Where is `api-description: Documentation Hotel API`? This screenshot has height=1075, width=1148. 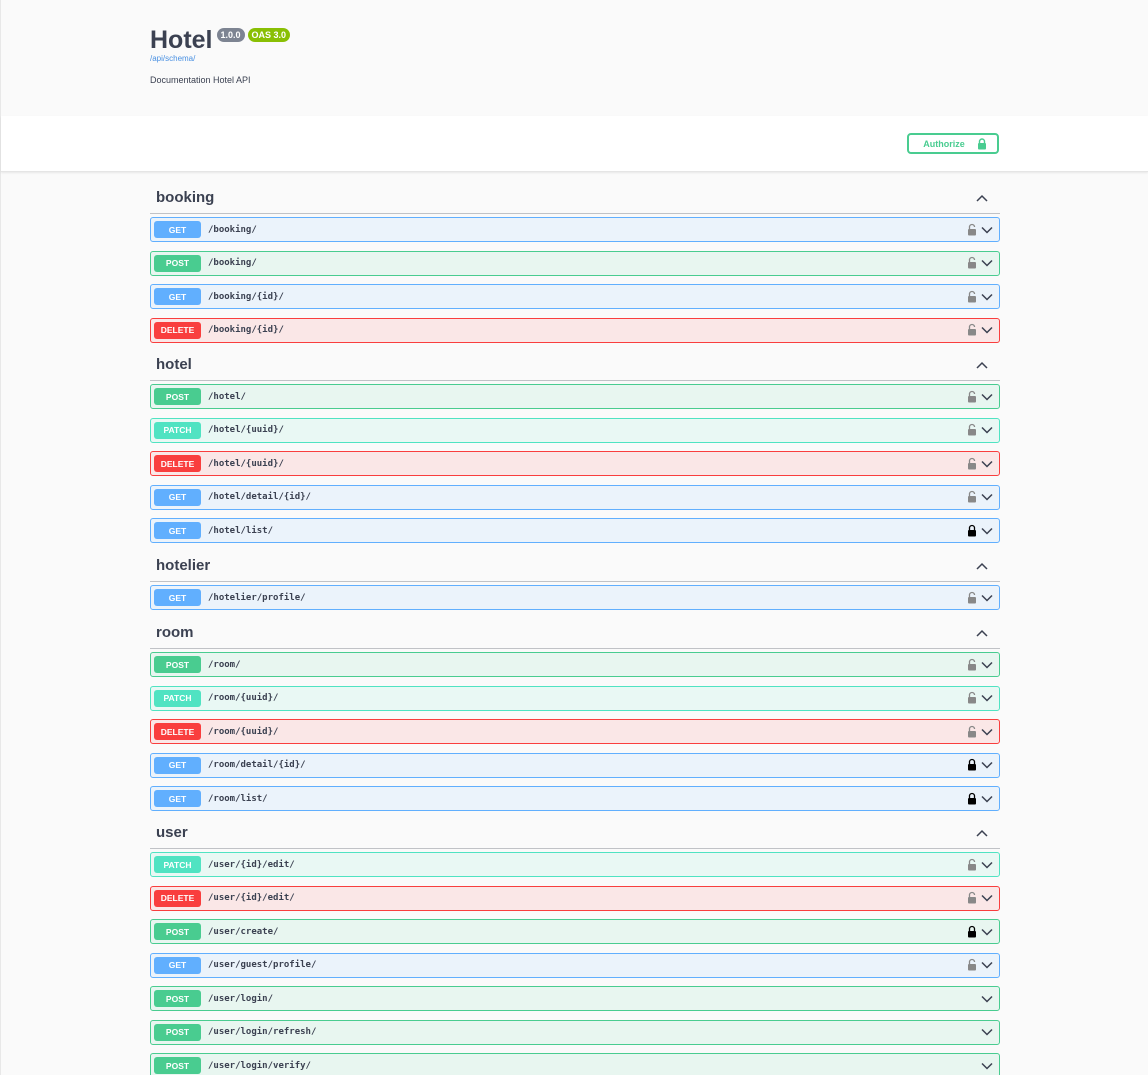
api-description: Documentation Hotel API is located at coordinates (200, 80).